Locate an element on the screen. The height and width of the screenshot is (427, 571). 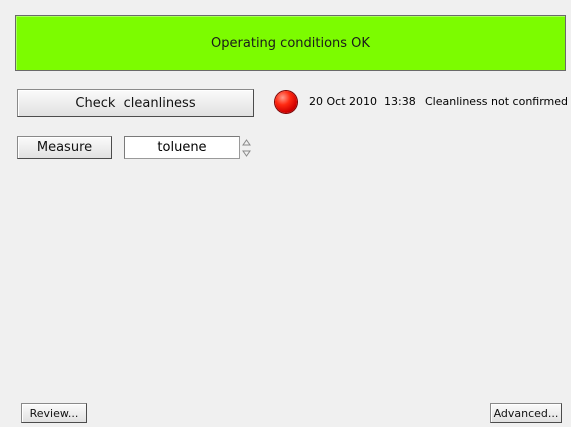
status-banner-text: Operating conditions OK is located at coordinates (290, 43).